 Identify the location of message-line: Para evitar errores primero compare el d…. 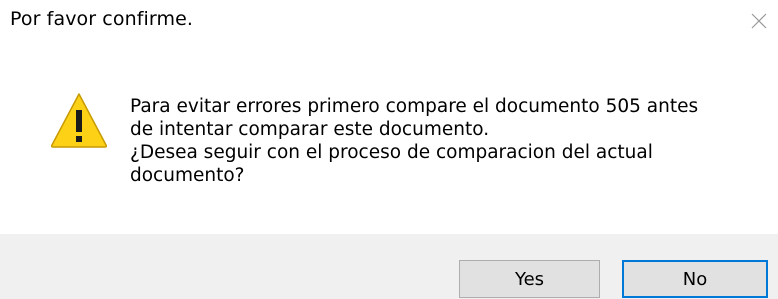
(414, 106).